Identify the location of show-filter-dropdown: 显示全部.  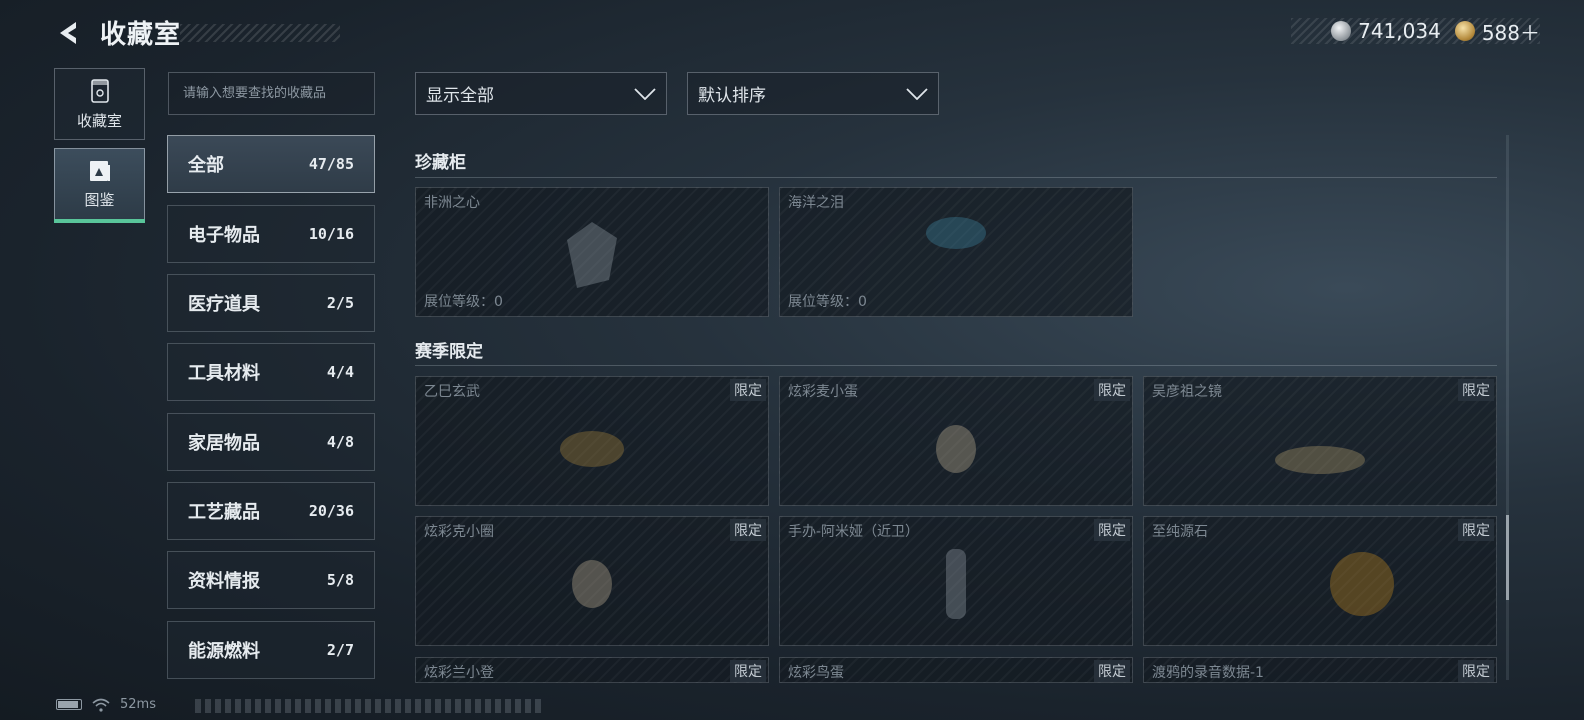
(541, 93).